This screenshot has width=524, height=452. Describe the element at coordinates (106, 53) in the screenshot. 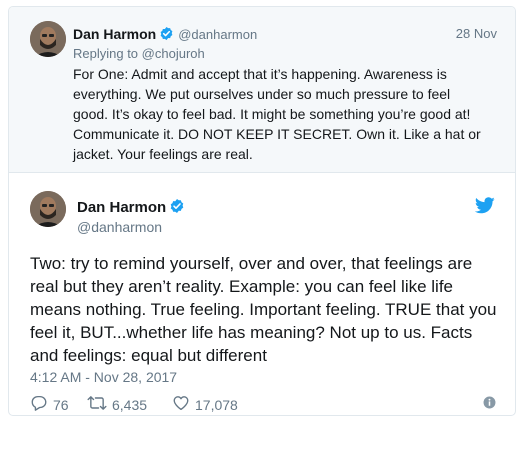

I see `replying-prefix: Replying to` at that location.